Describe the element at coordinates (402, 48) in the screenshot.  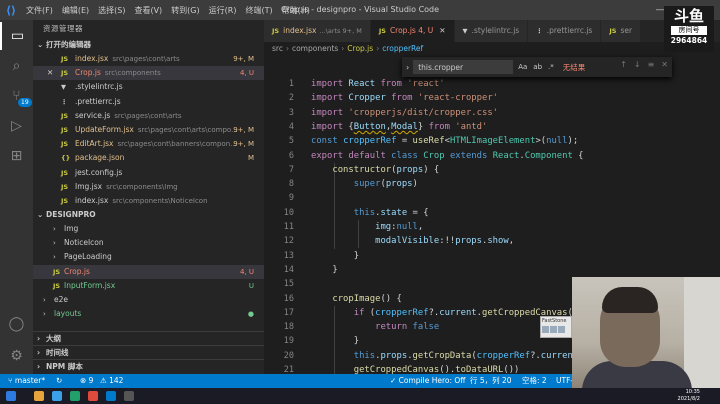
I see `breadcrumb-item: cropperRef` at that location.